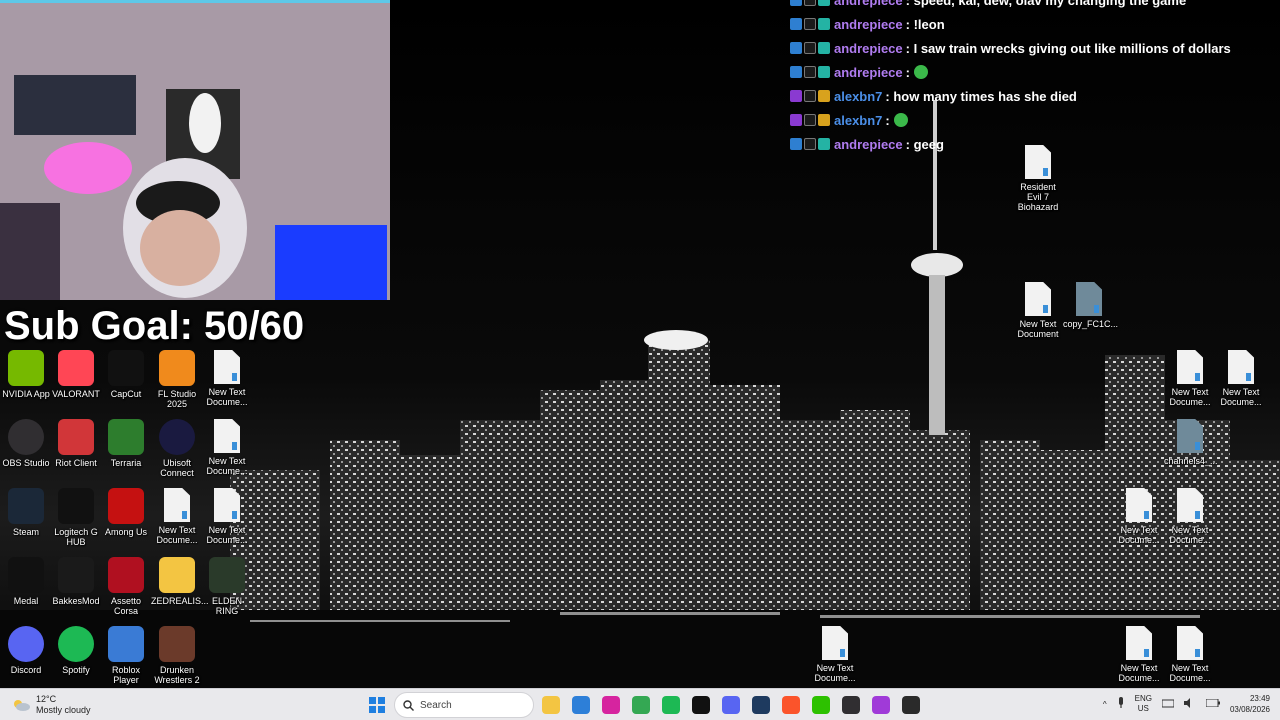 This screenshot has height=720, width=1280. What do you see at coordinates (1212, 703) in the screenshot?
I see `battery-icon` at bounding box center [1212, 703].